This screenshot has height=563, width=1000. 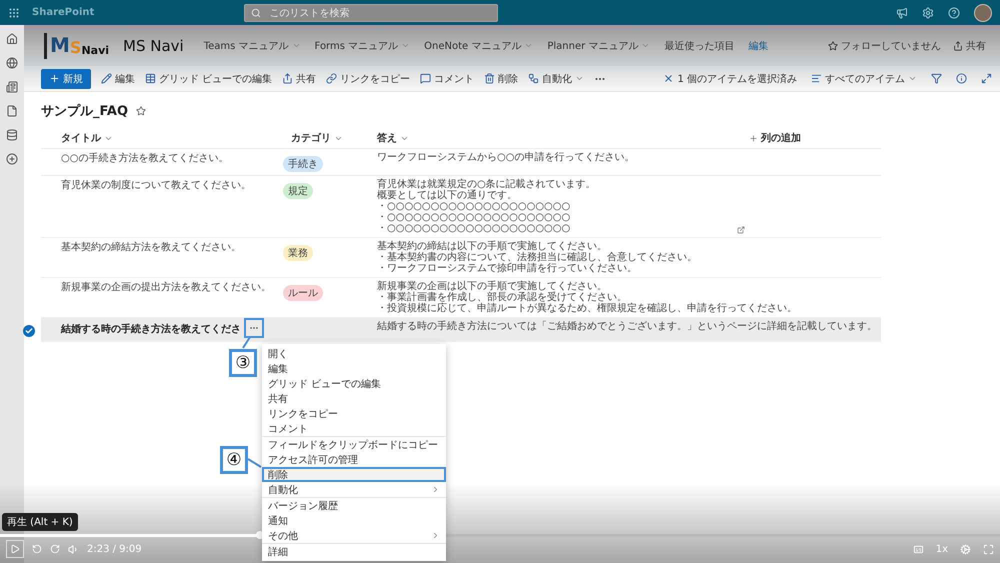 I want to click on callout-label: ③, so click(x=243, y=363).